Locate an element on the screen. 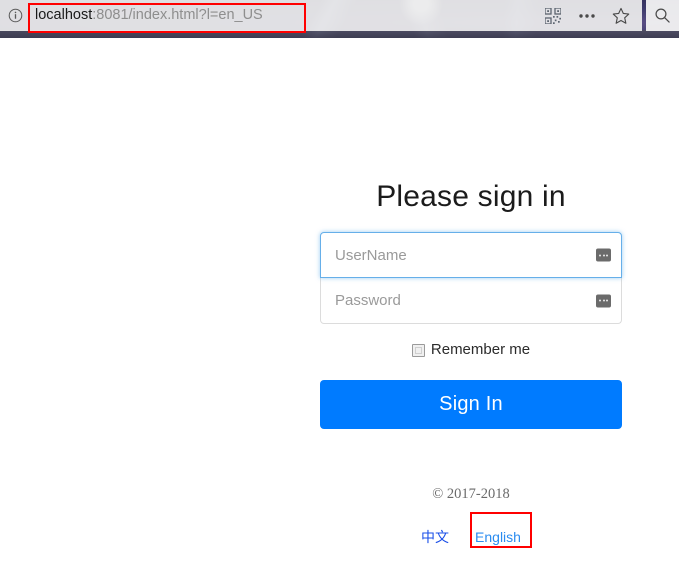 The width and height of the screenshot is (679, 568). chrome-action-buttons is located at coordinates (589, 15).